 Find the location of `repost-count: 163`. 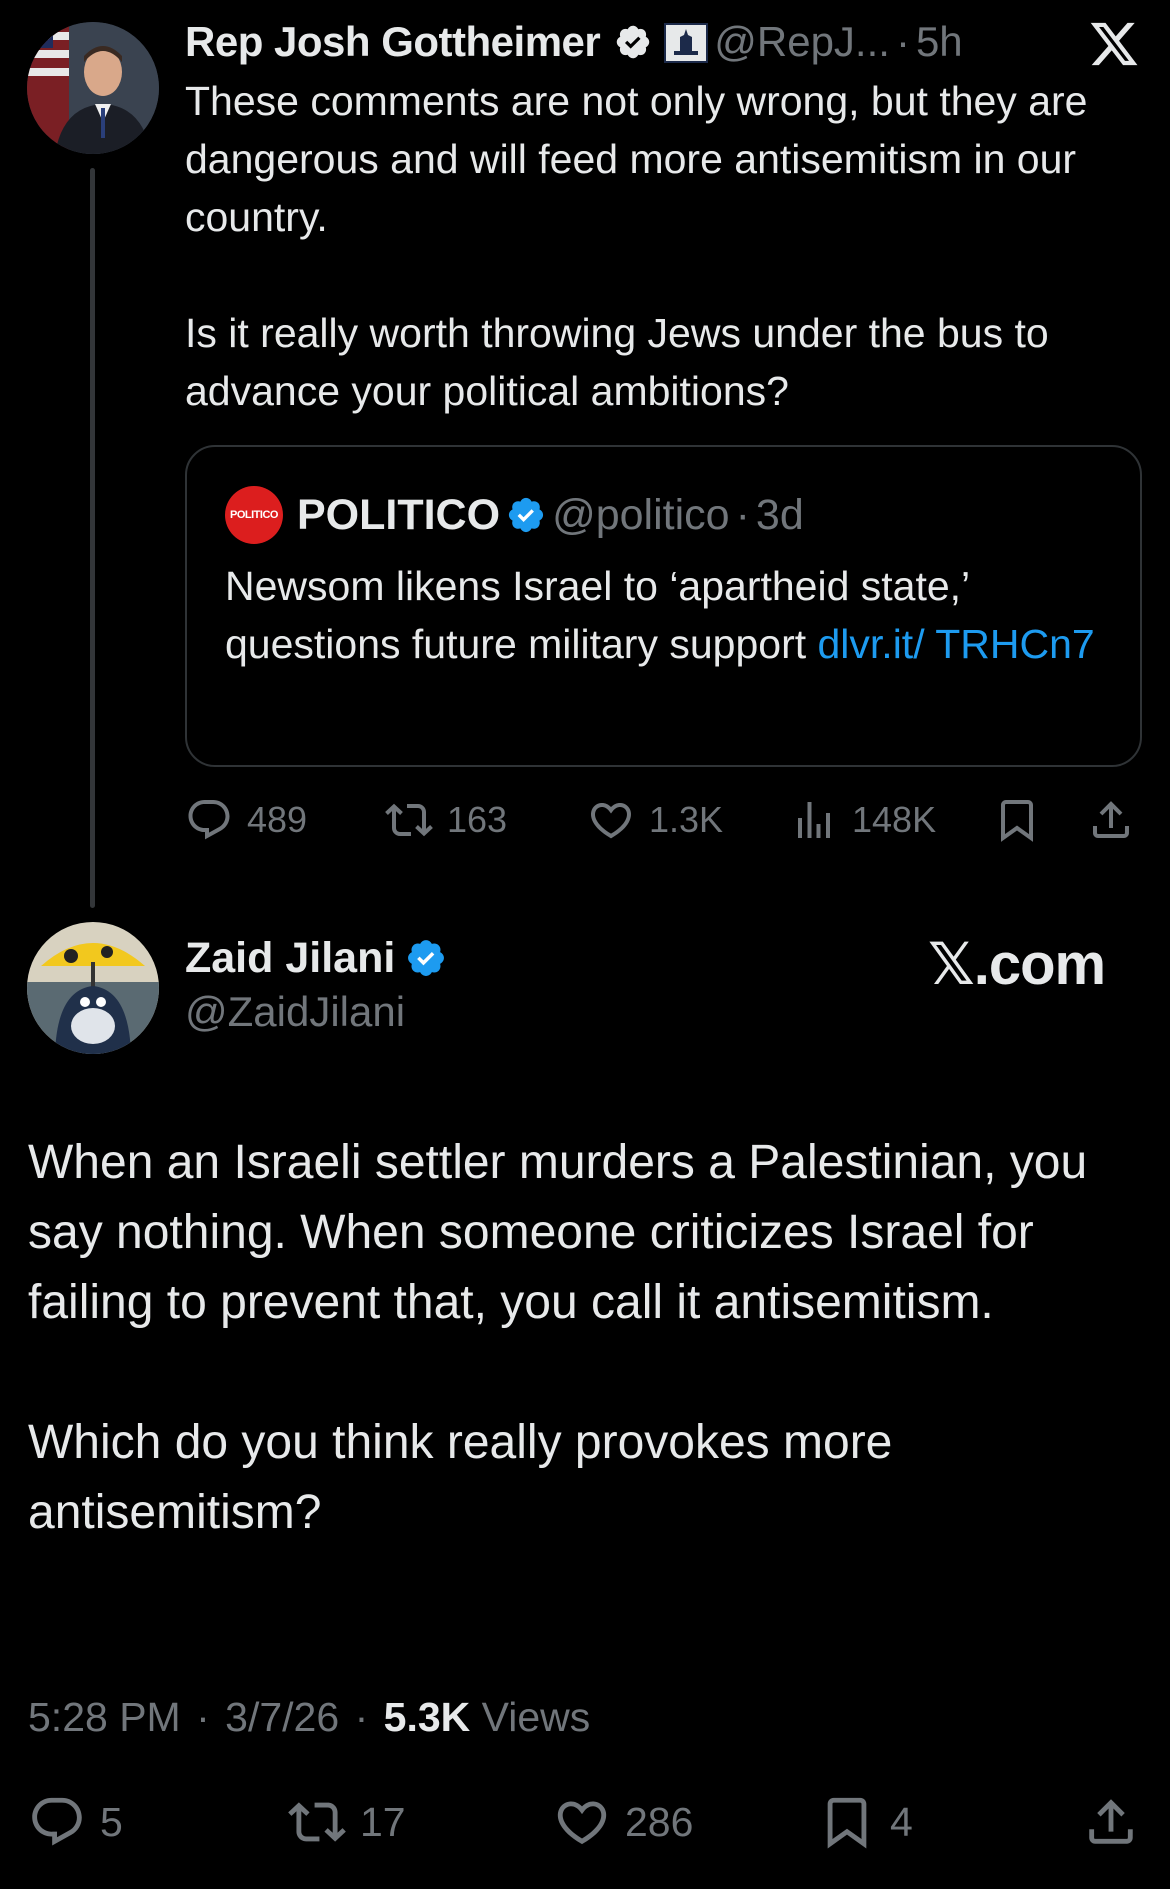

repost-count: 163 is located at coordinates (477, 819).